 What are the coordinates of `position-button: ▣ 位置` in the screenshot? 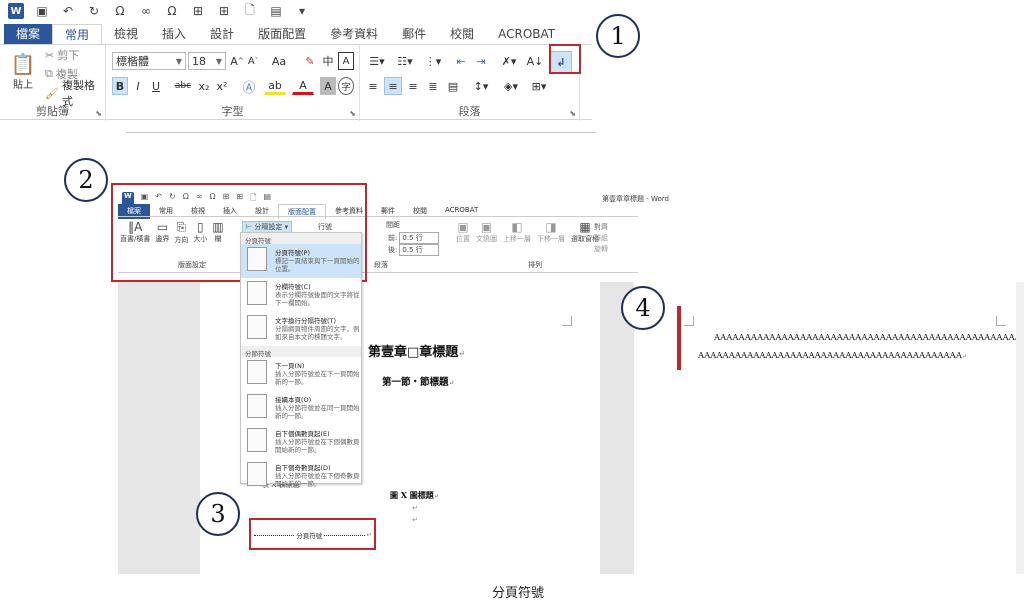 It's located at (463, 232).